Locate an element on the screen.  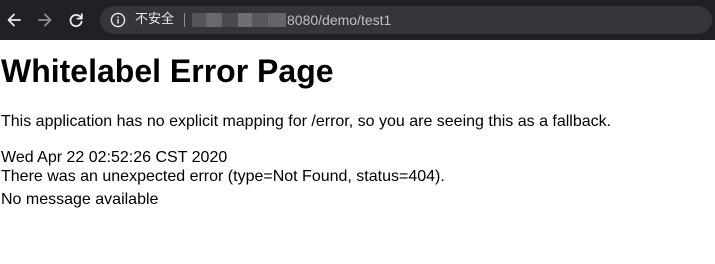
address-bar: 不安全 8080/demo/test1 is located at coordinates (406, 20).